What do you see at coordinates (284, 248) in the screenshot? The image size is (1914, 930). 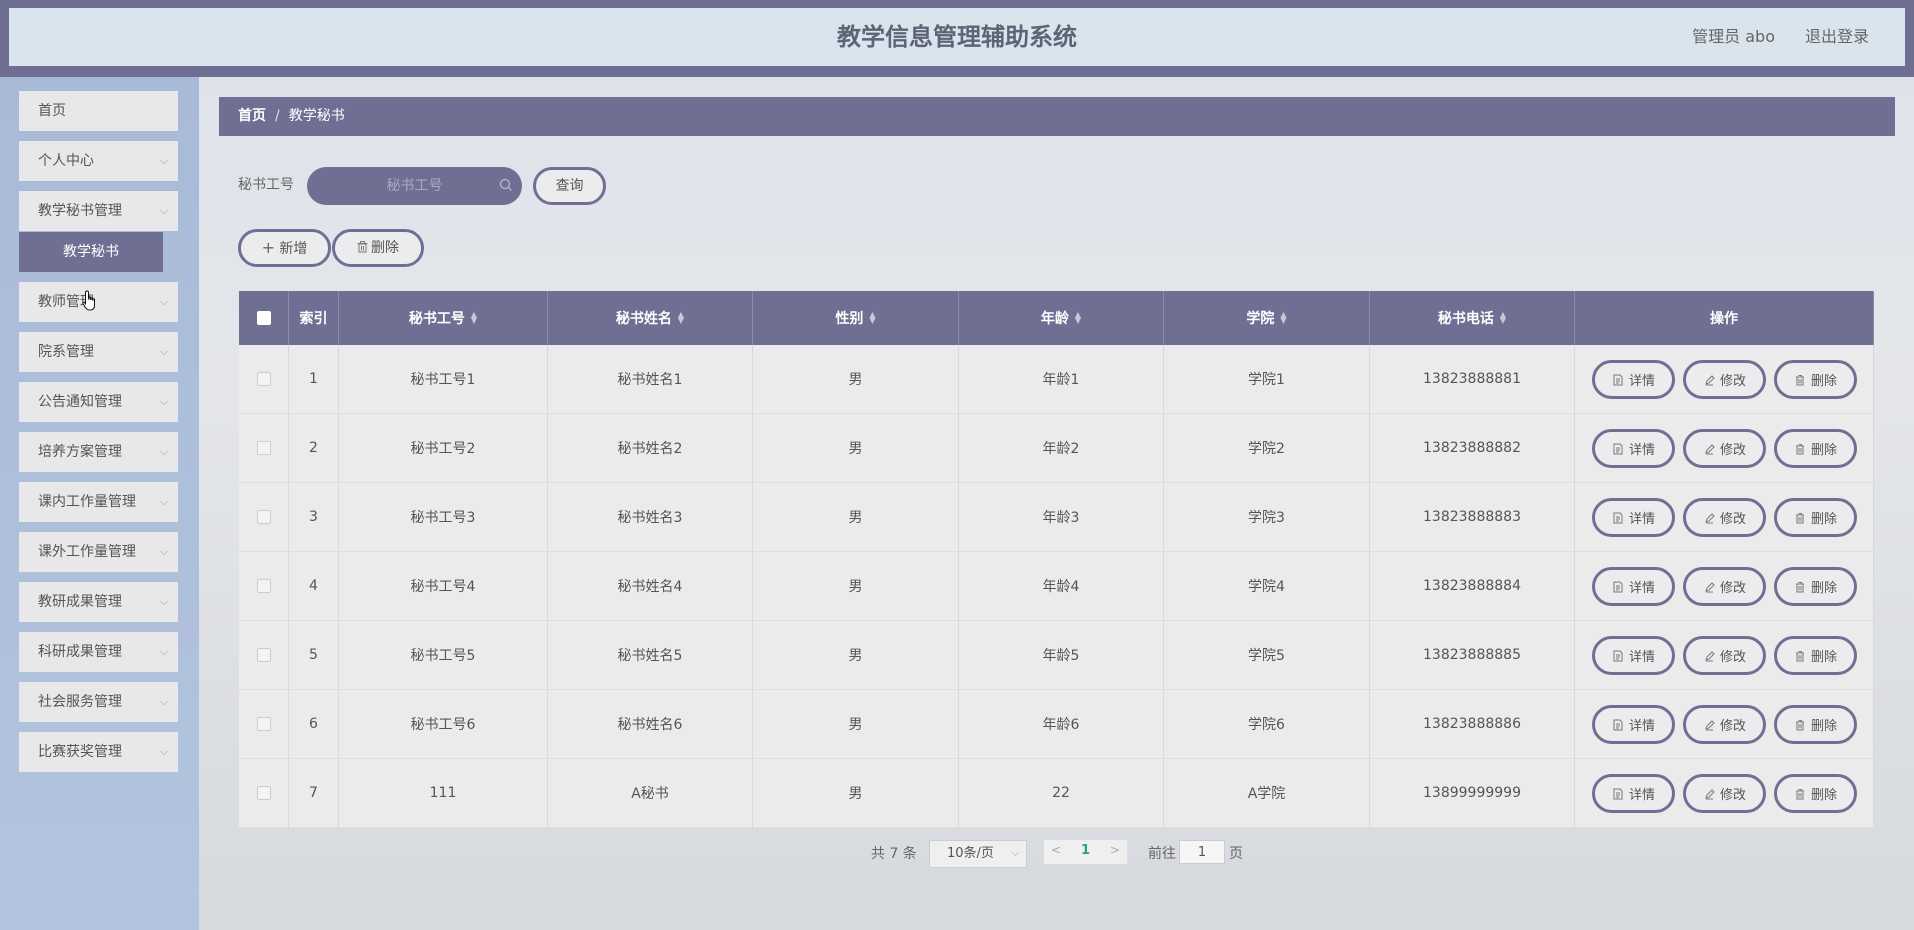 I see `add-button: + 新增` at bounding box center [284, 248].